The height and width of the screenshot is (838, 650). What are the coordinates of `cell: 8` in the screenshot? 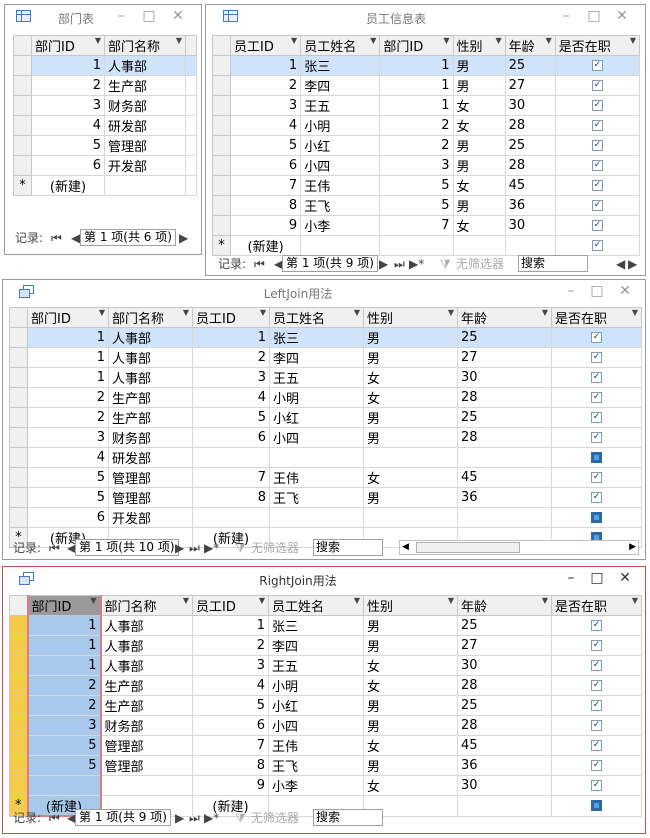 It's located at (266, 205).